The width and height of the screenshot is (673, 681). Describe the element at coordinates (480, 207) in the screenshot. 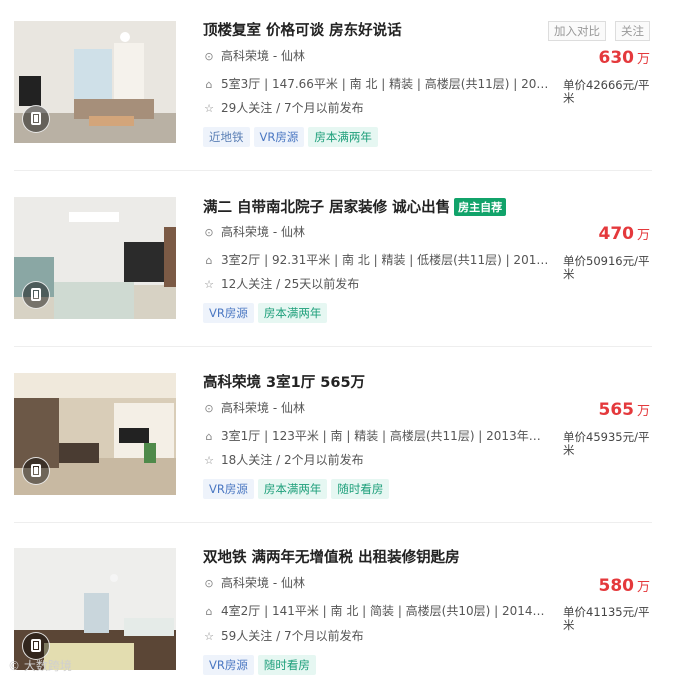

I see `owner-recommend-badge: 房主自荐` at that location.